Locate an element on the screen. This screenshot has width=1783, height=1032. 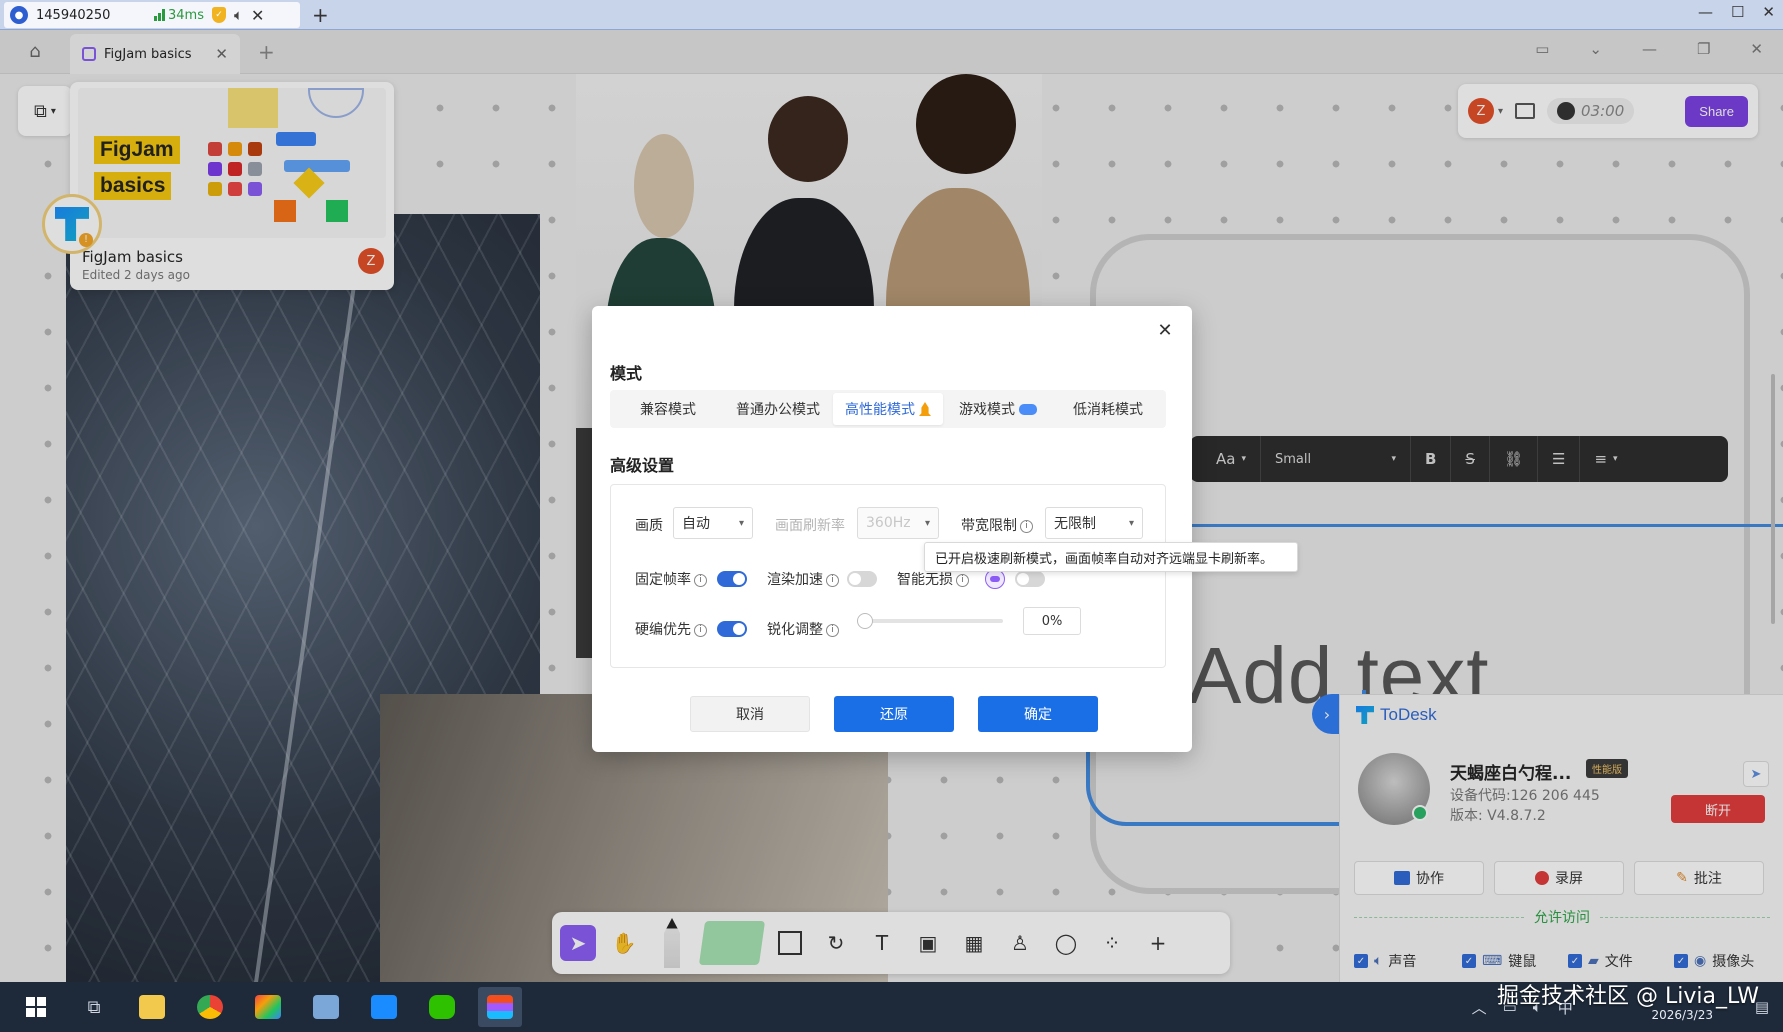
tab-low-power-mode: 低消耗模式 is located at coordinates (1108, 409).